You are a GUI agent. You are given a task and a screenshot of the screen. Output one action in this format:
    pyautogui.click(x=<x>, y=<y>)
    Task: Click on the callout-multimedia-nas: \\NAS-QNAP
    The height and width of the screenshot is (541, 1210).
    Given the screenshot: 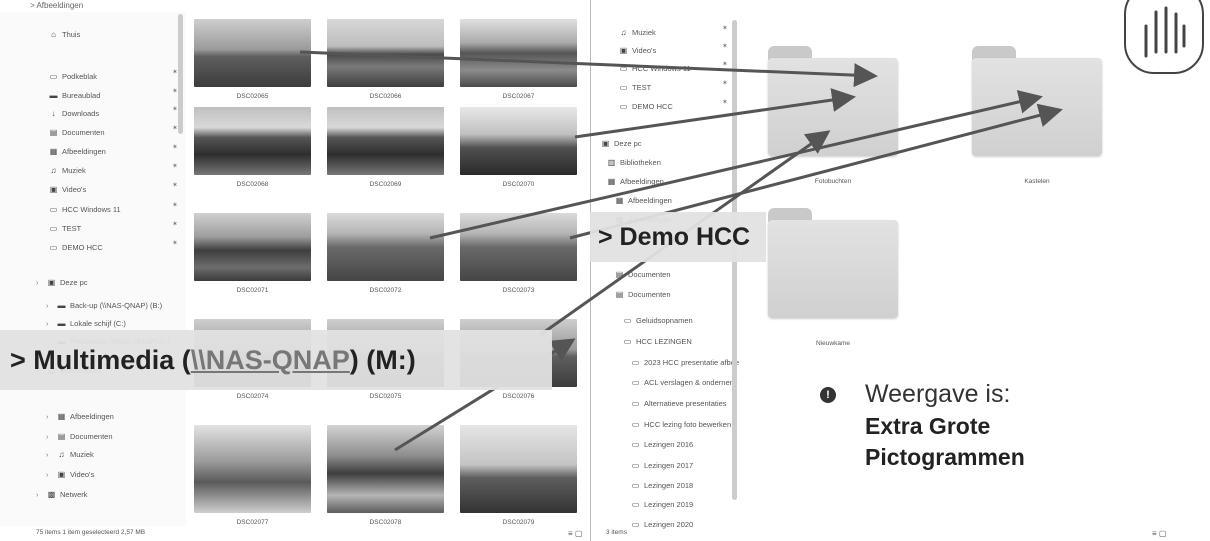 What is the action you would take?
    pyautogui.click(x=270, y=360)
    